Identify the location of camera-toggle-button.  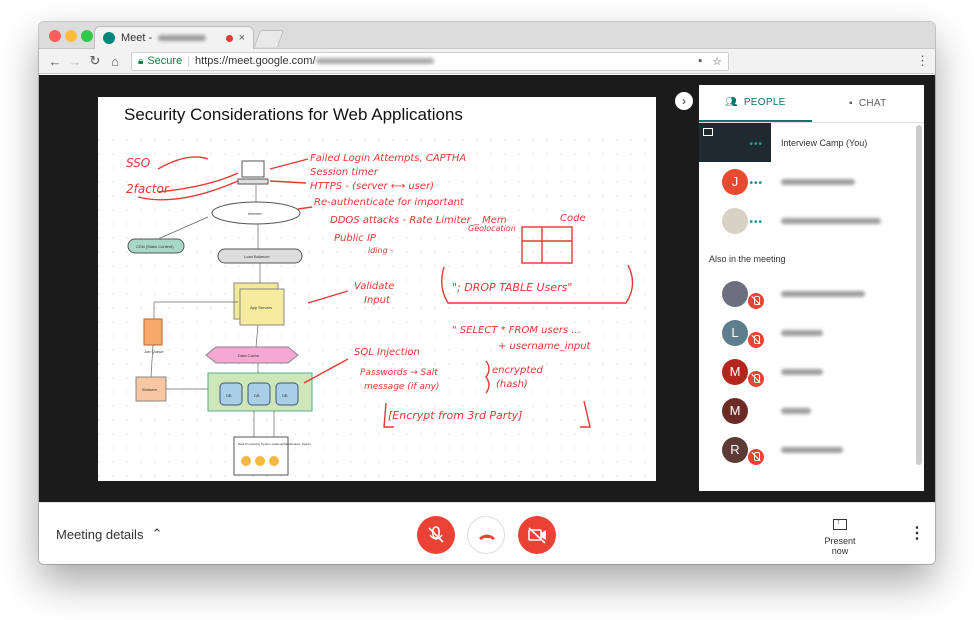
(537, 535).